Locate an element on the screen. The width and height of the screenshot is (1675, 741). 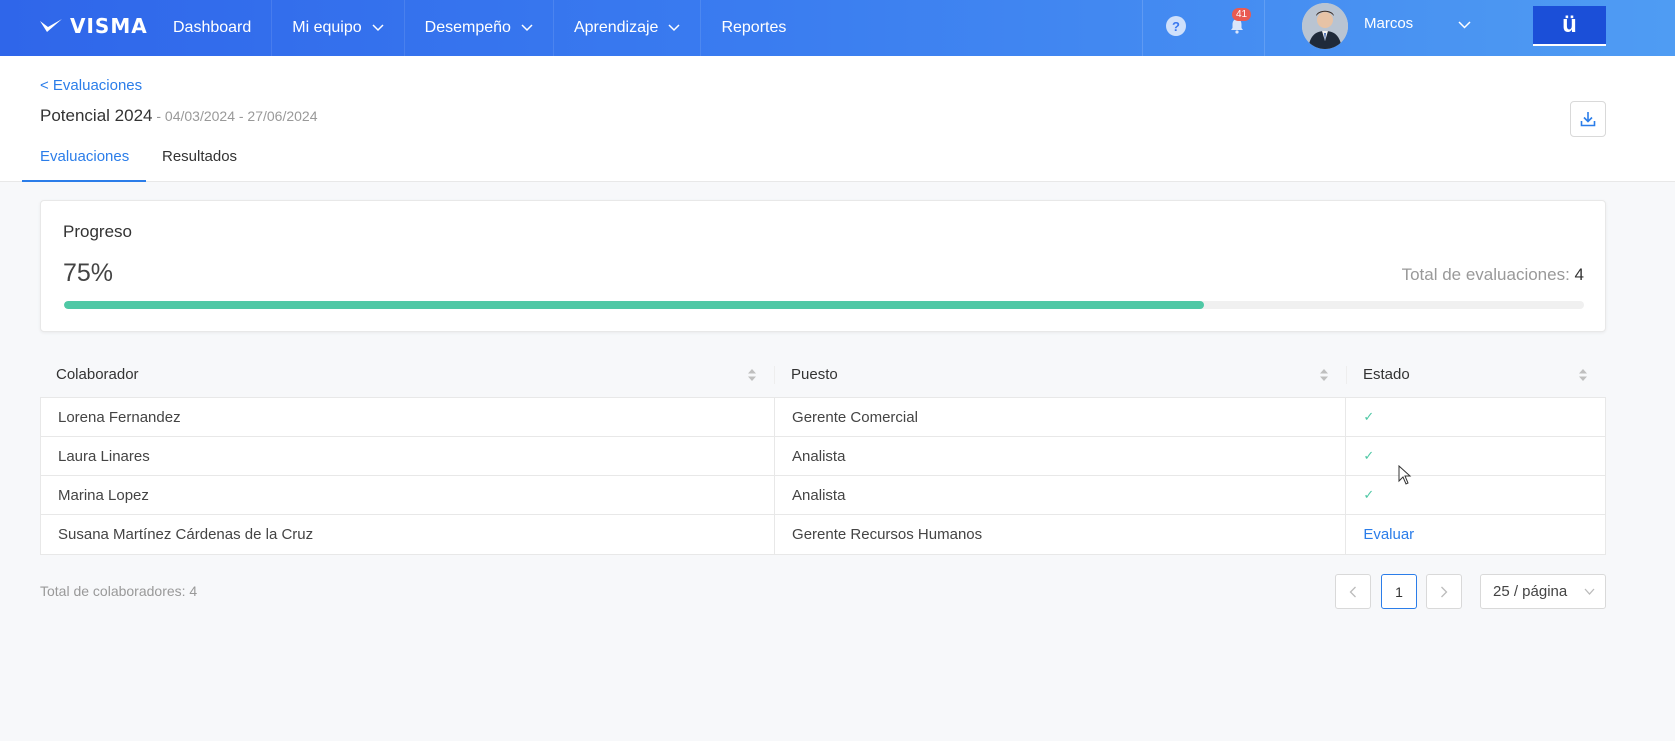
nav-reportes-label: Reportes is located at coordinates (754, 27).